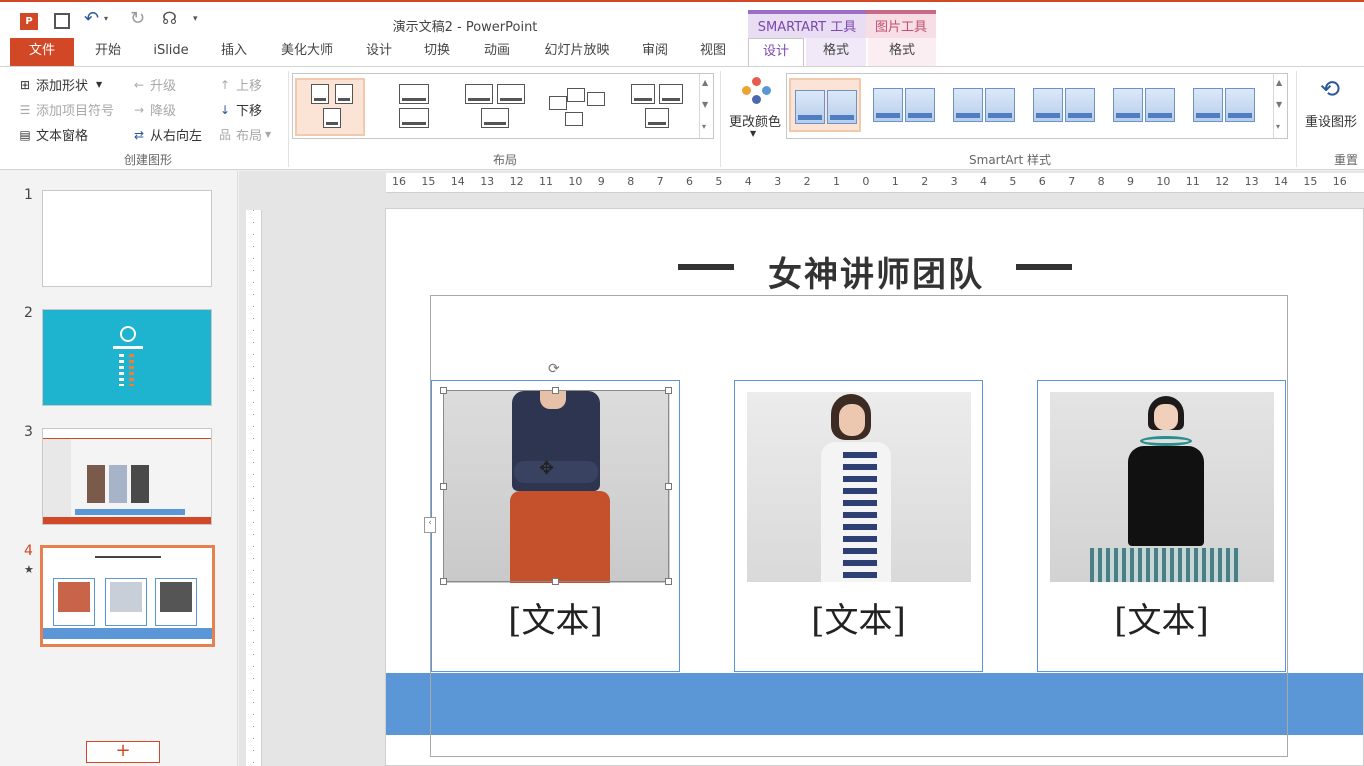 The image size is (1364, 766). Describe the element at coordinates (713, 52) in the screenshot. I see `tab-view: 视图` at that location.